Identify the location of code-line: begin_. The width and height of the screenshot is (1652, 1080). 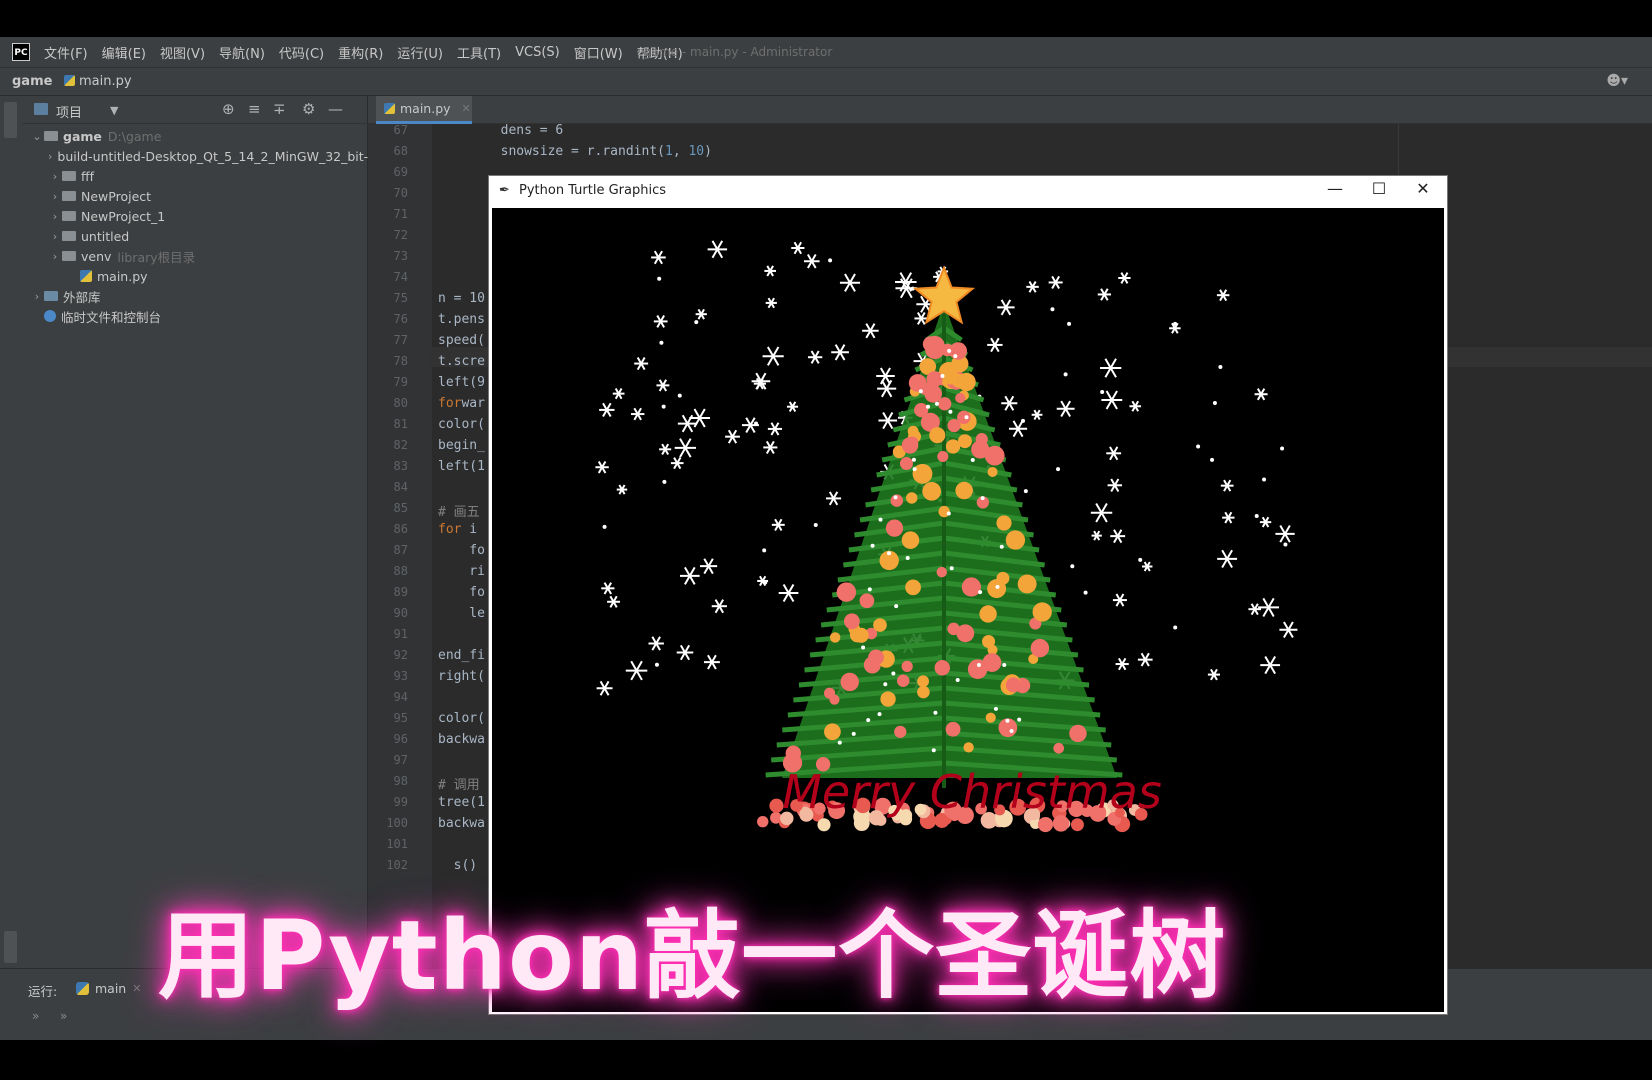
(461, 445).